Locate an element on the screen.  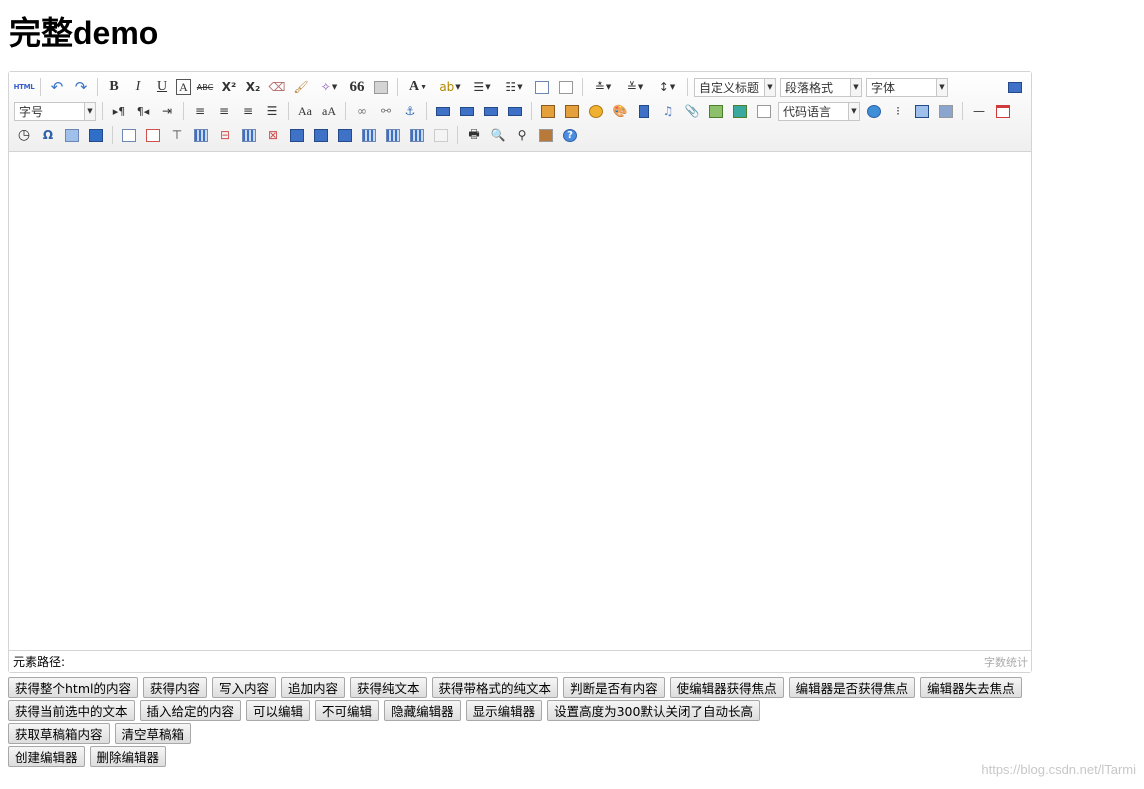
insert-video-icon is located at coordinates (644, 111).